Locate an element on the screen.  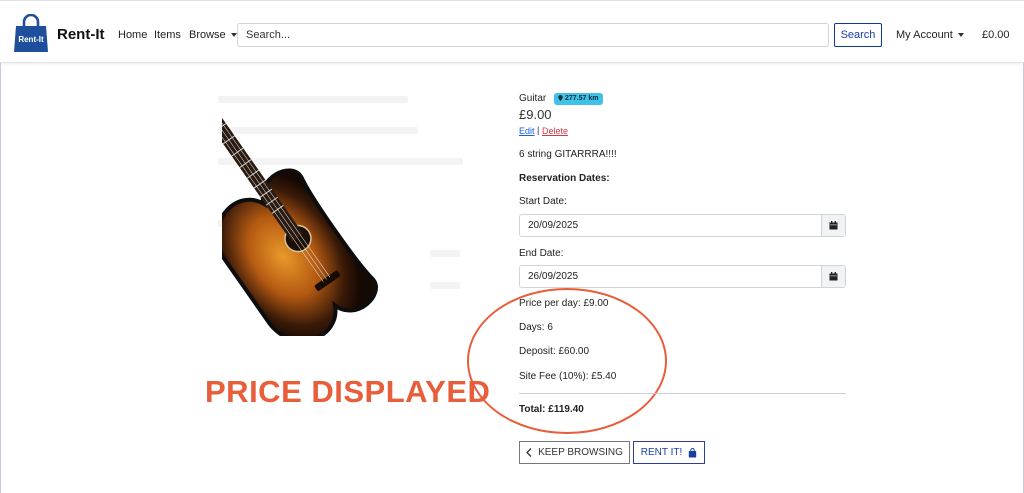
end-date-calendar-button is located at coordinates (833, 276).